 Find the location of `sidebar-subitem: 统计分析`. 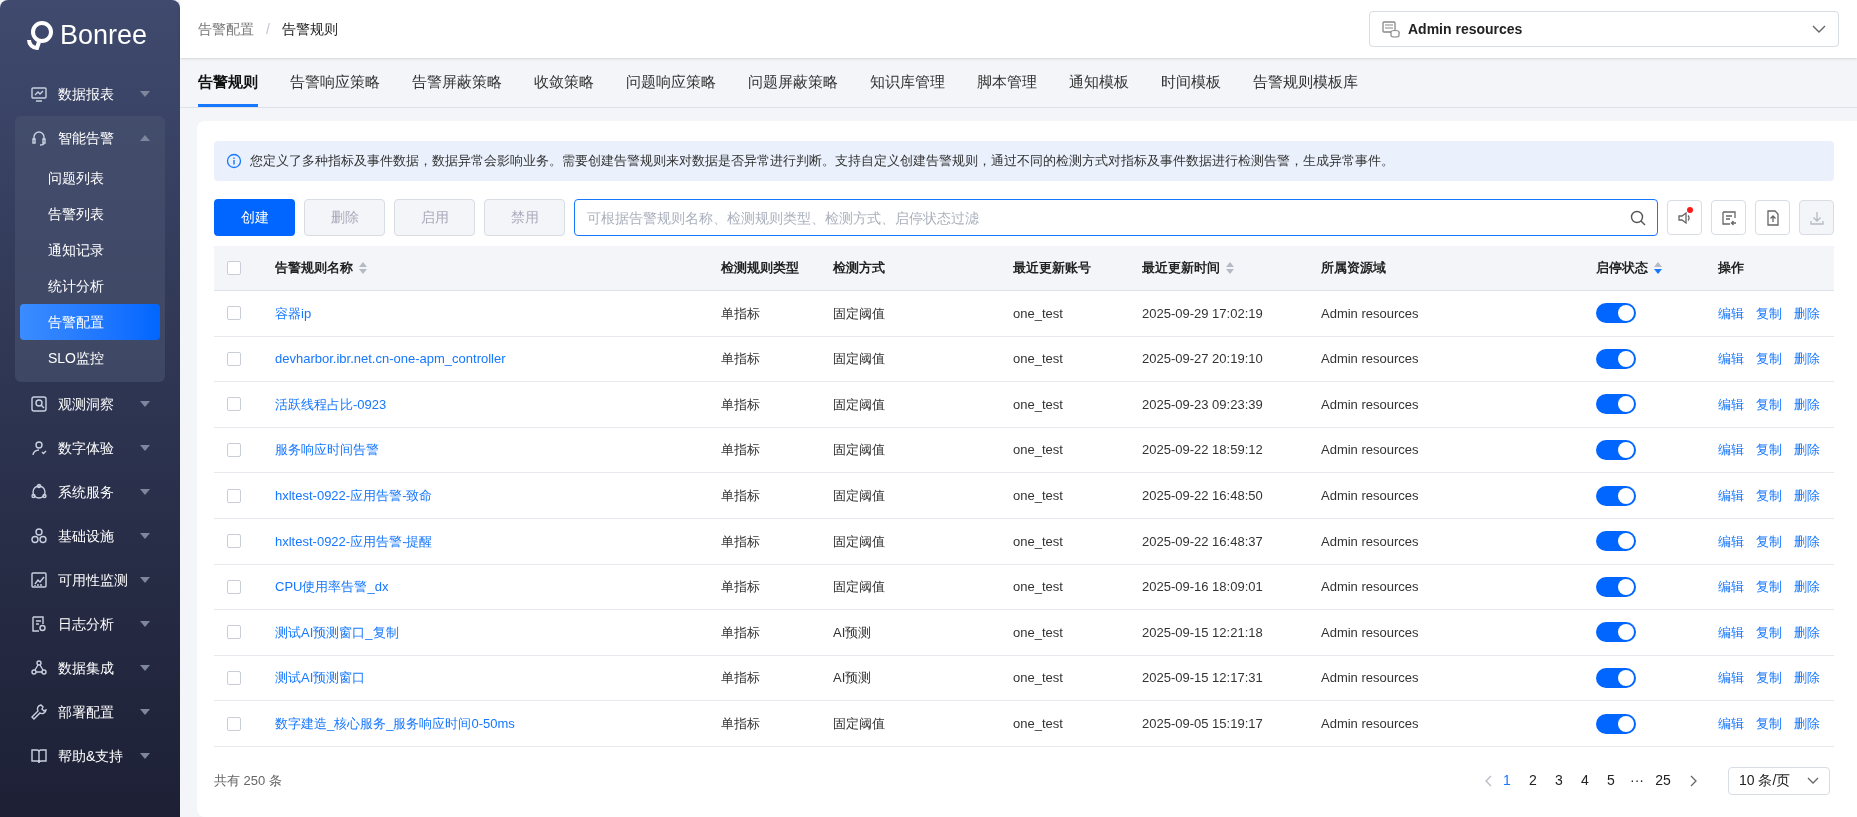

sidebar-subitem: 统计分析 is located at coordinates (90, 286).